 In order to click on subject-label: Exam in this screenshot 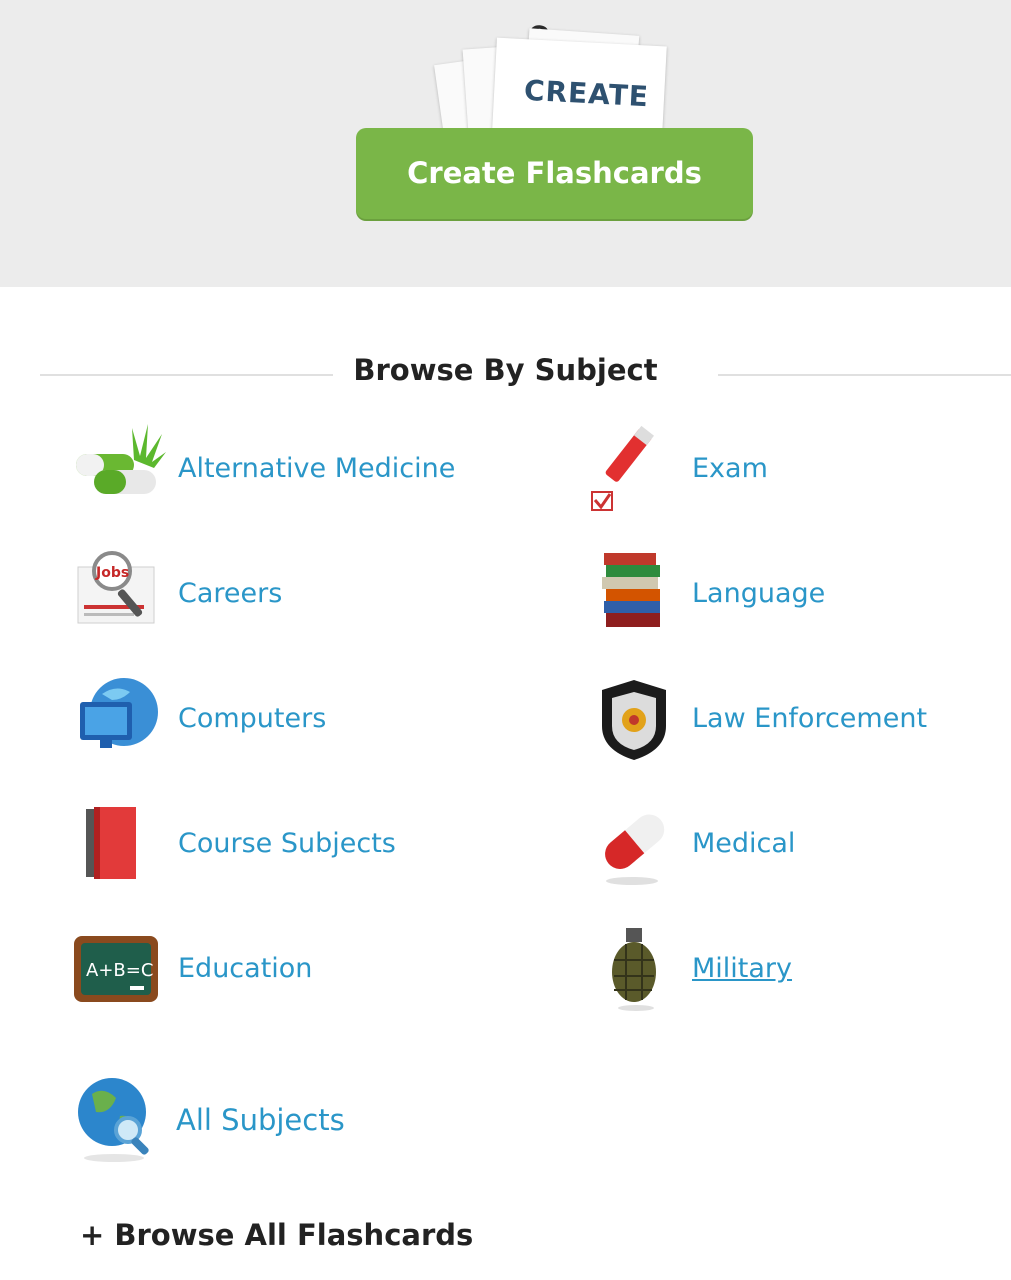, I will do `click(730, 468)`.